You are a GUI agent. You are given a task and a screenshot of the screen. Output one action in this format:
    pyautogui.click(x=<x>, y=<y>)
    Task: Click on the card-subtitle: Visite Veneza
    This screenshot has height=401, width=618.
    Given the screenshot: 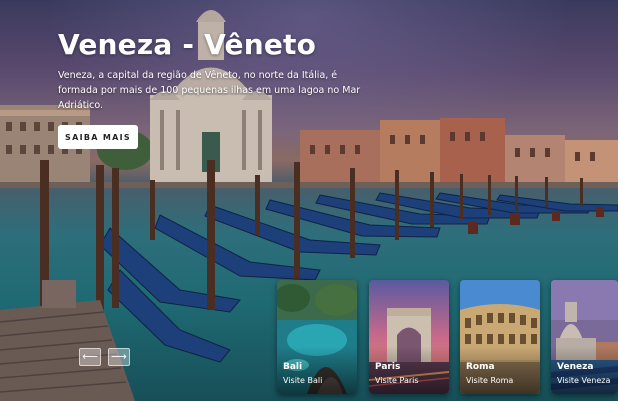 What is the action you would take?
    pyautogui.click(x=584, y=380)
    